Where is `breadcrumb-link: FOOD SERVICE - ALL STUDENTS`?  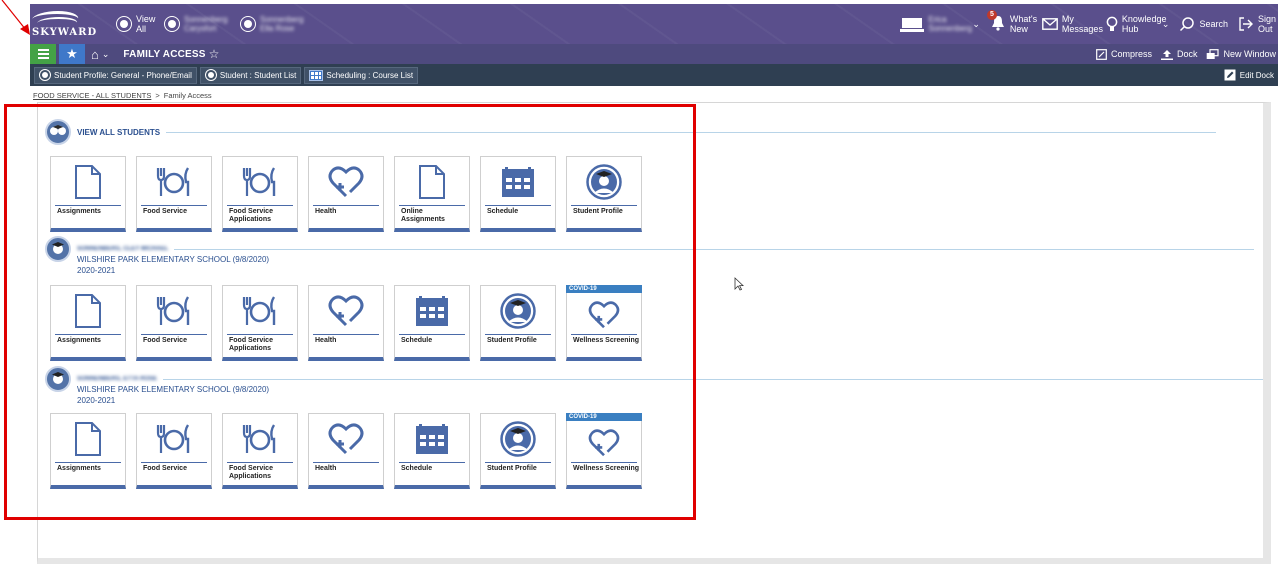 breadcrumb-link: FOOD SERVICE - ALL STUDENTS is located at coordinates (92, 95).